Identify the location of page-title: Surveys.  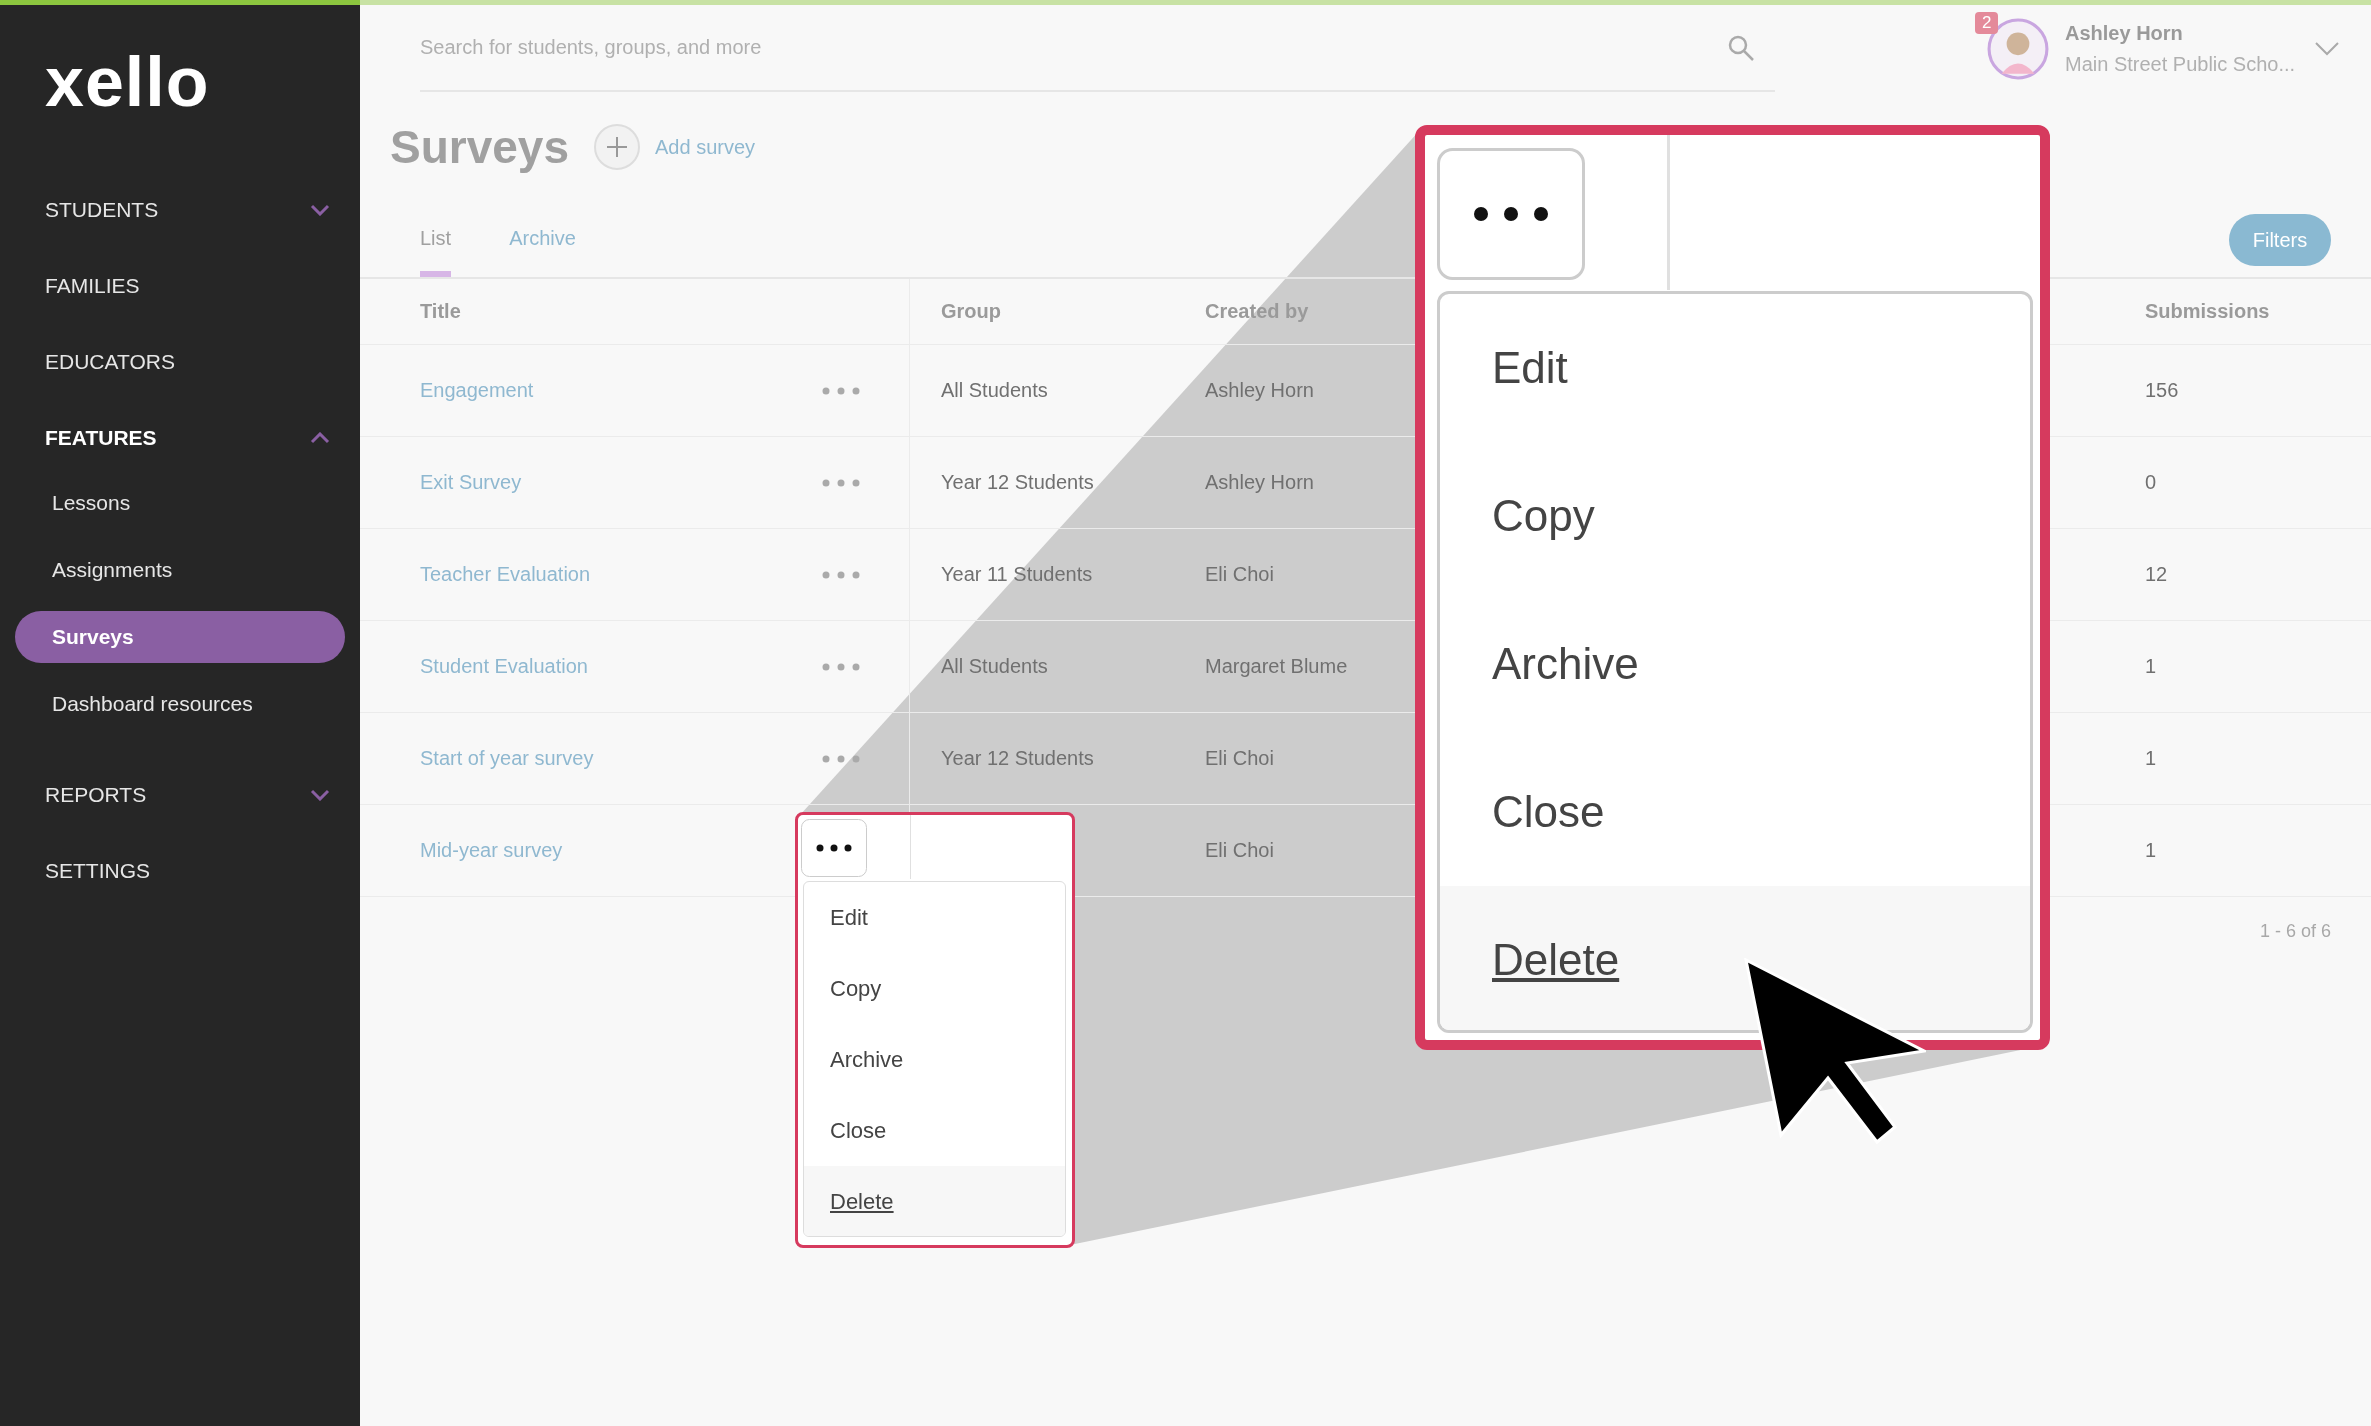
(479, 147).